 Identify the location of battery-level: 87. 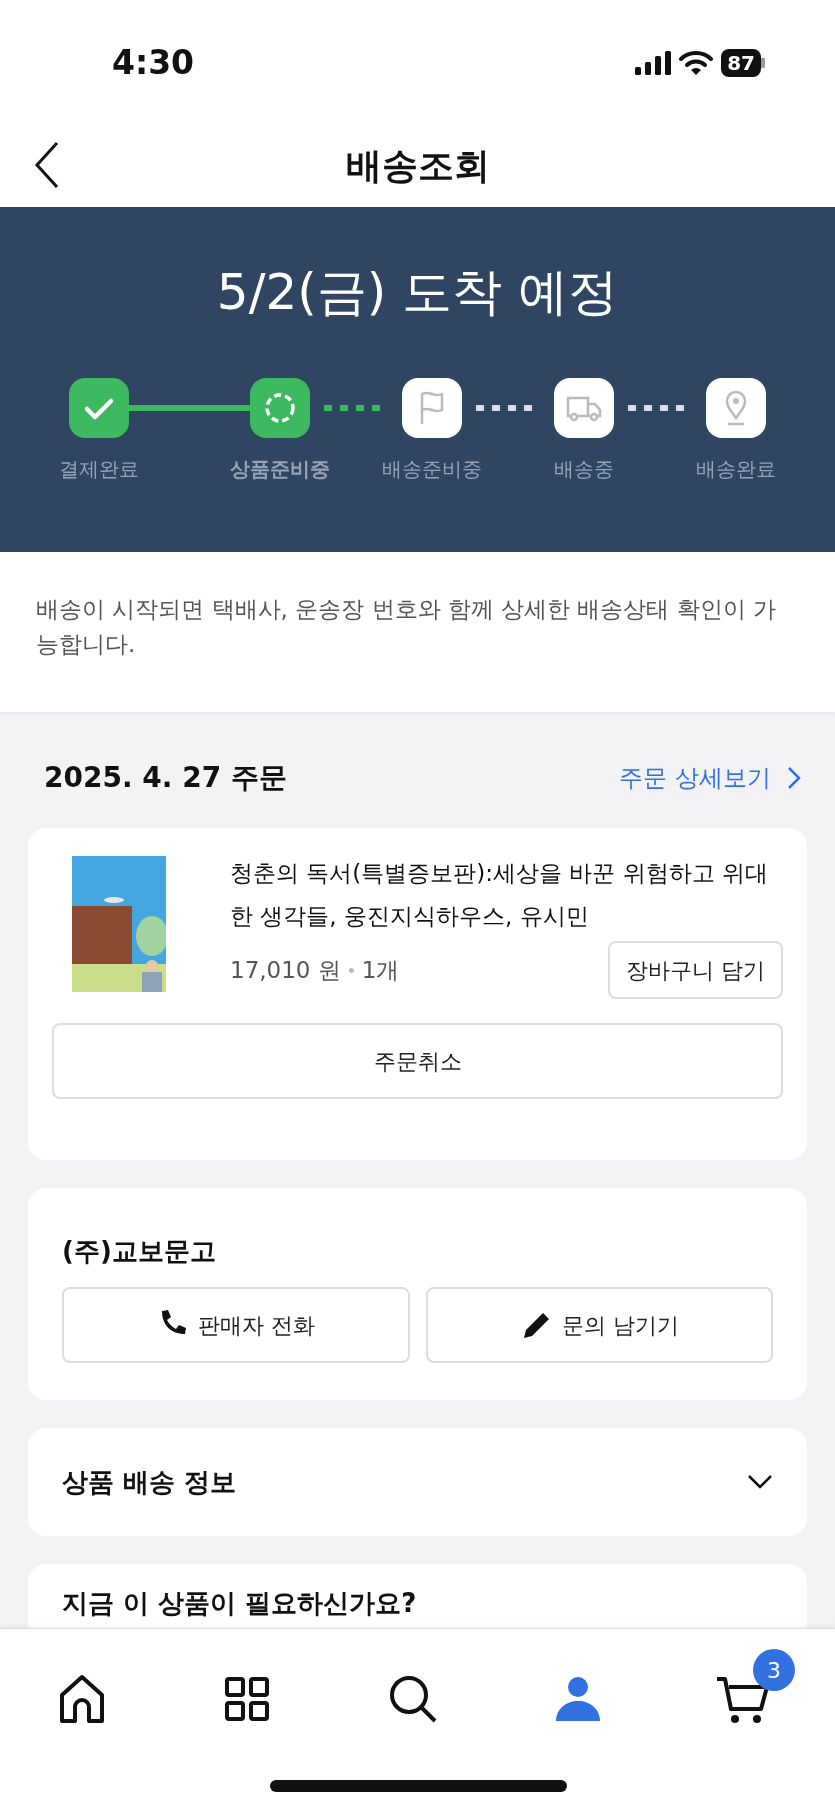
(741, 62).